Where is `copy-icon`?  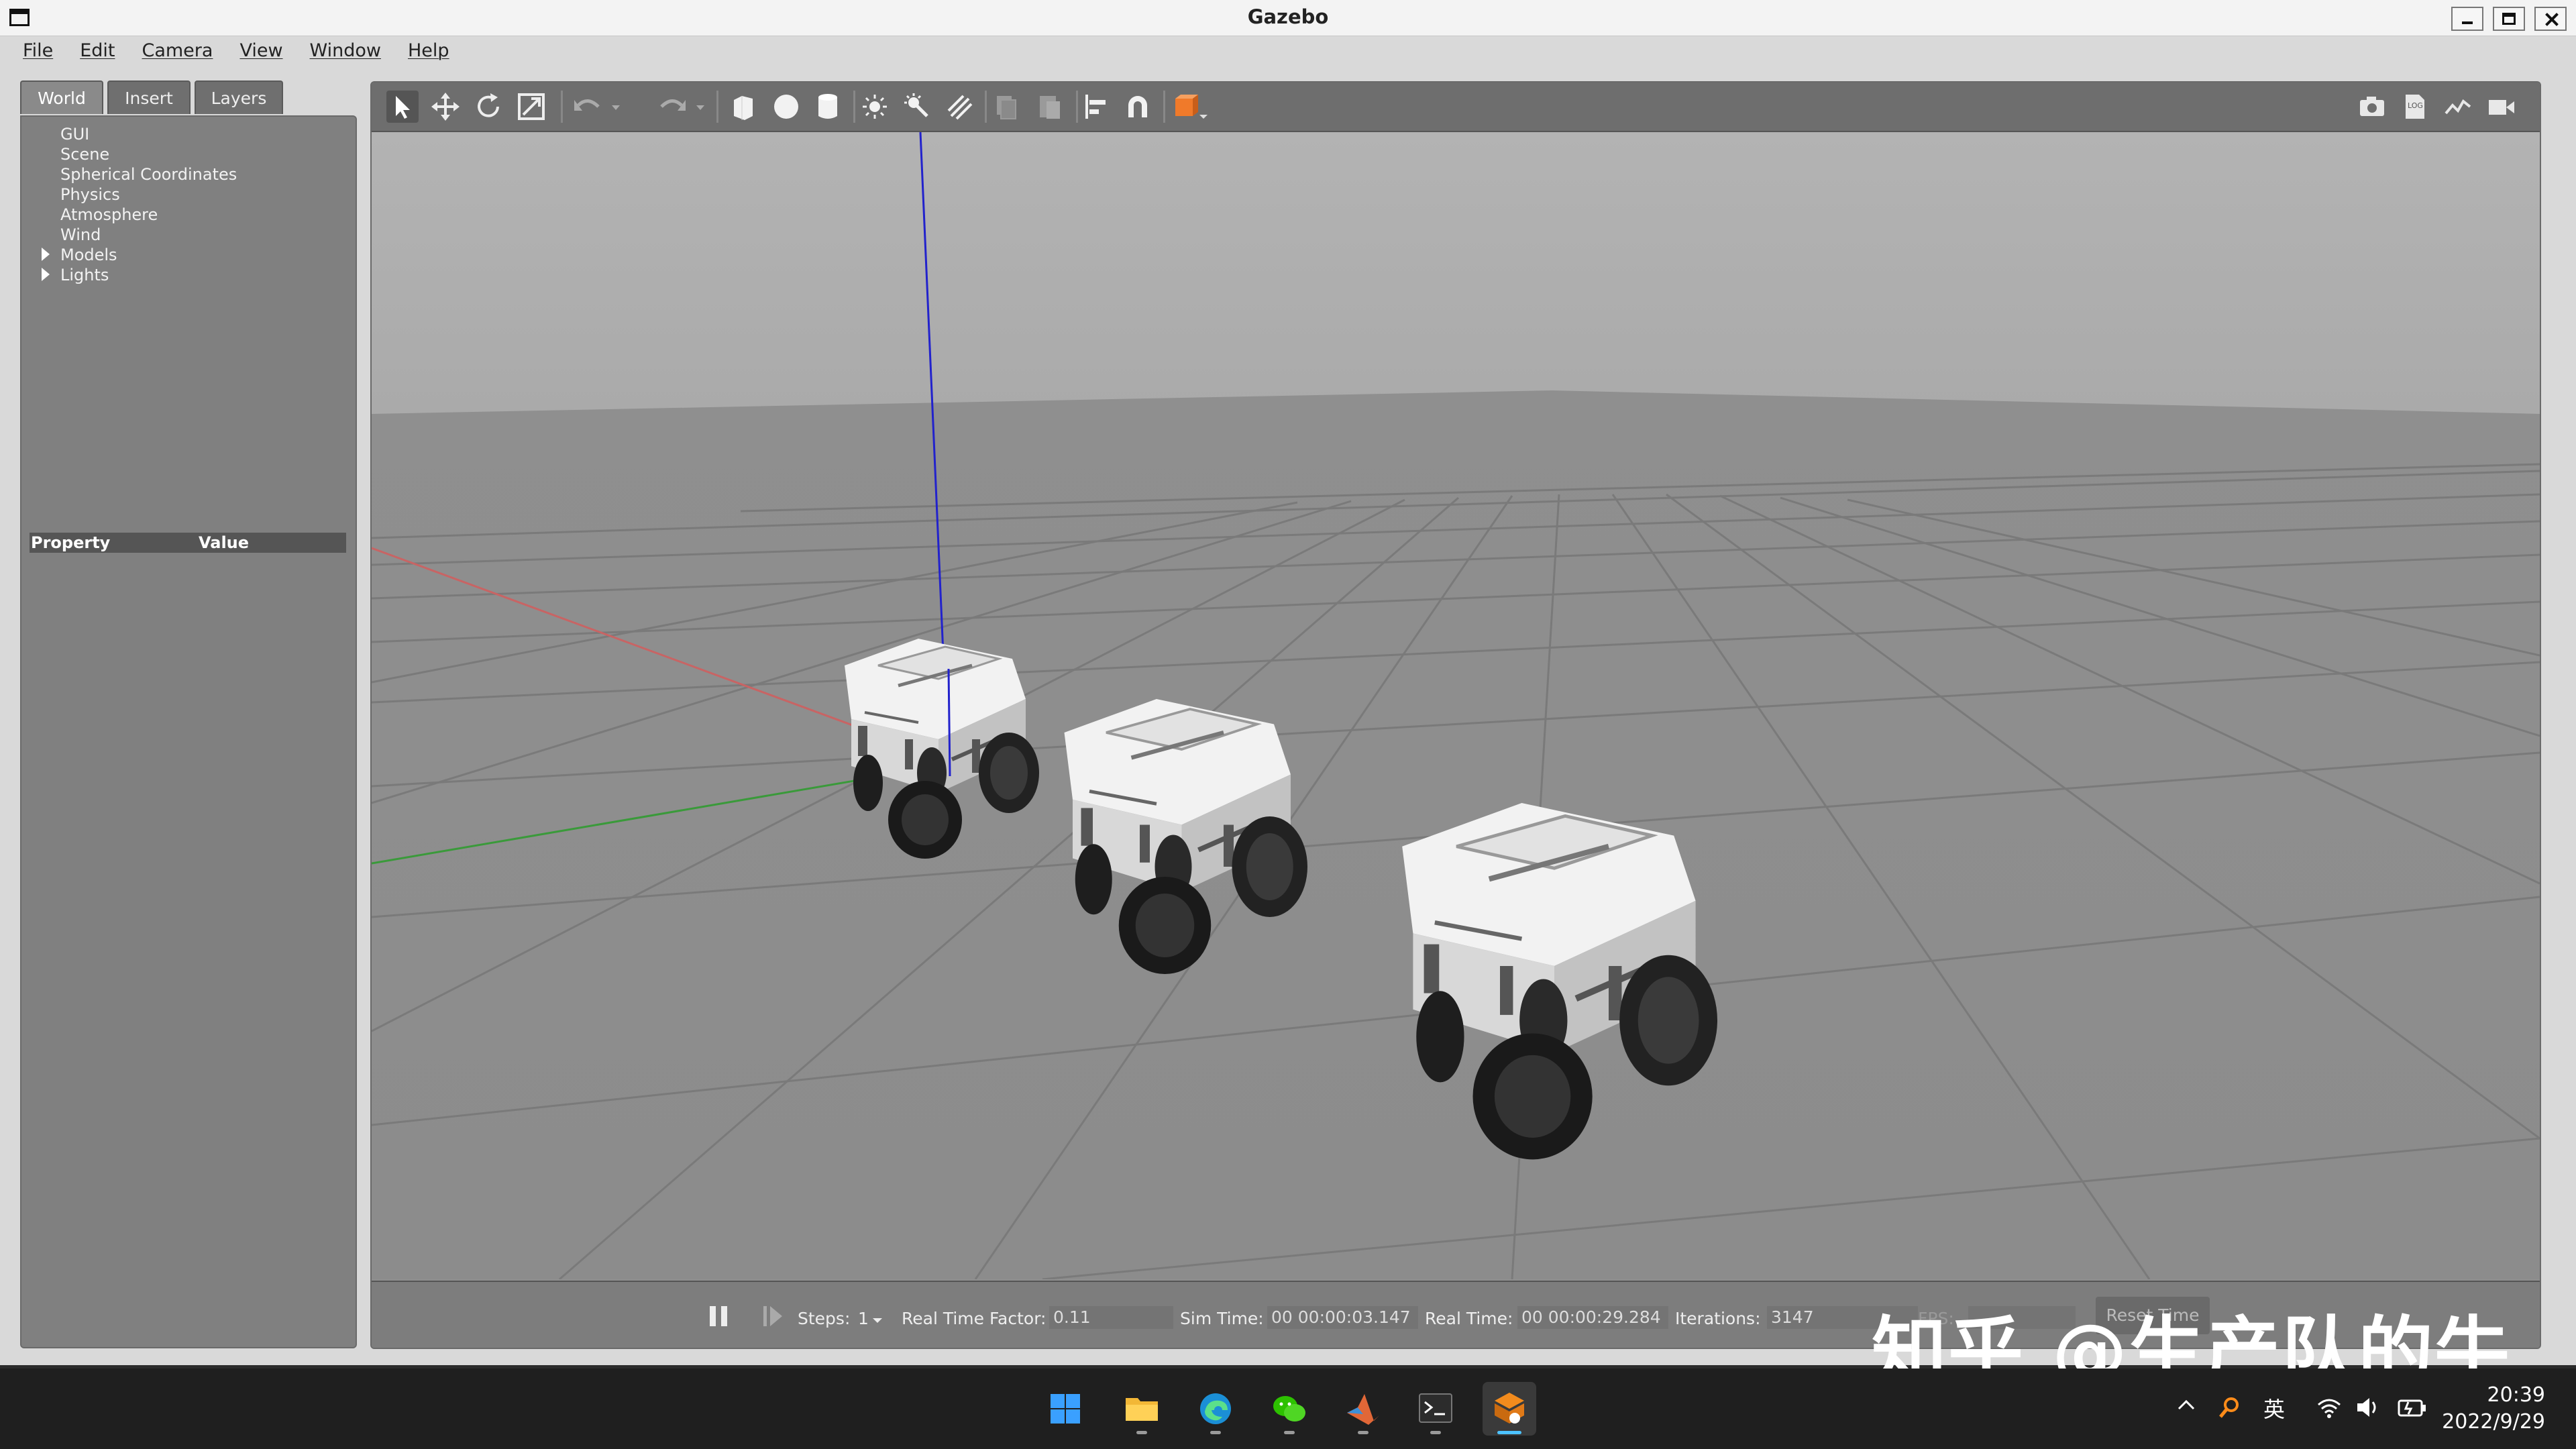 copy-icon is located at coordinates (1006, 107).